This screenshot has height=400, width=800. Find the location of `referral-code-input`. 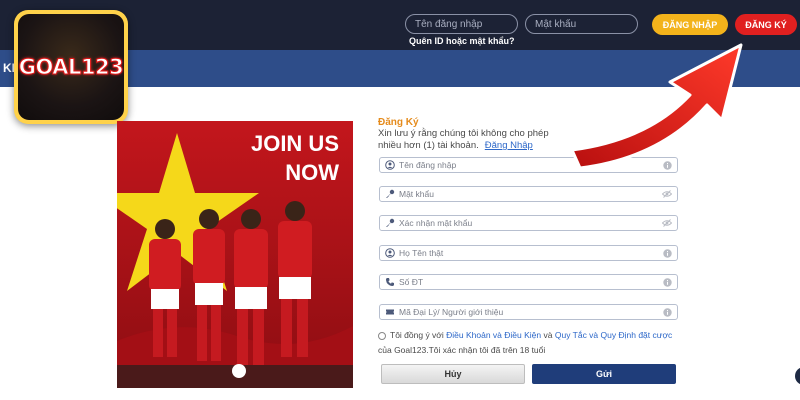

referral-code-input is located at coordinates (526, 312).